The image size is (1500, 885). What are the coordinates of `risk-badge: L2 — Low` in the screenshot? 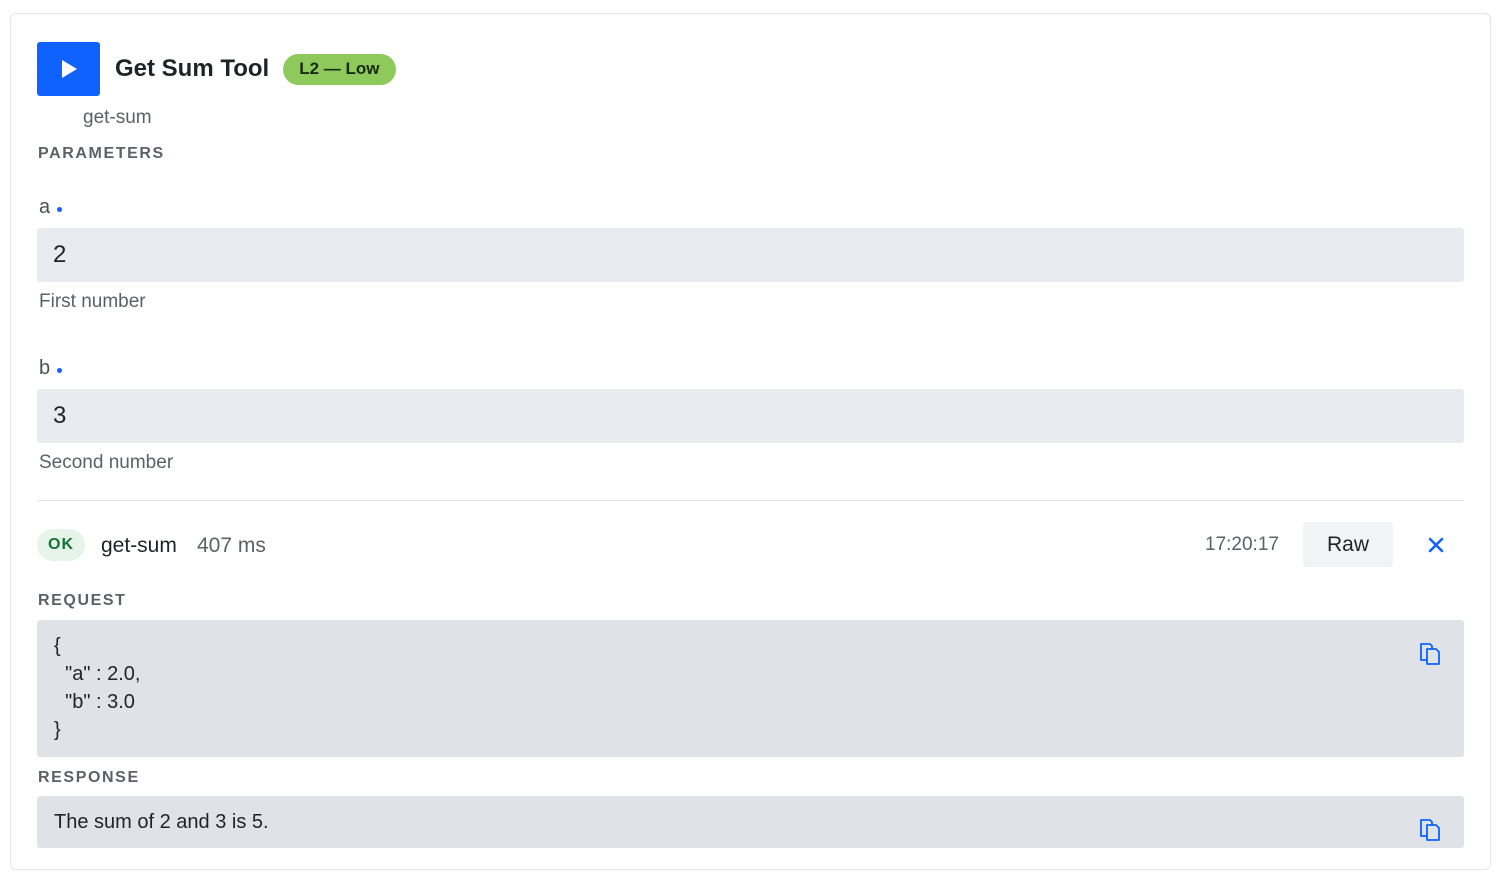 It's located at (339, 69).